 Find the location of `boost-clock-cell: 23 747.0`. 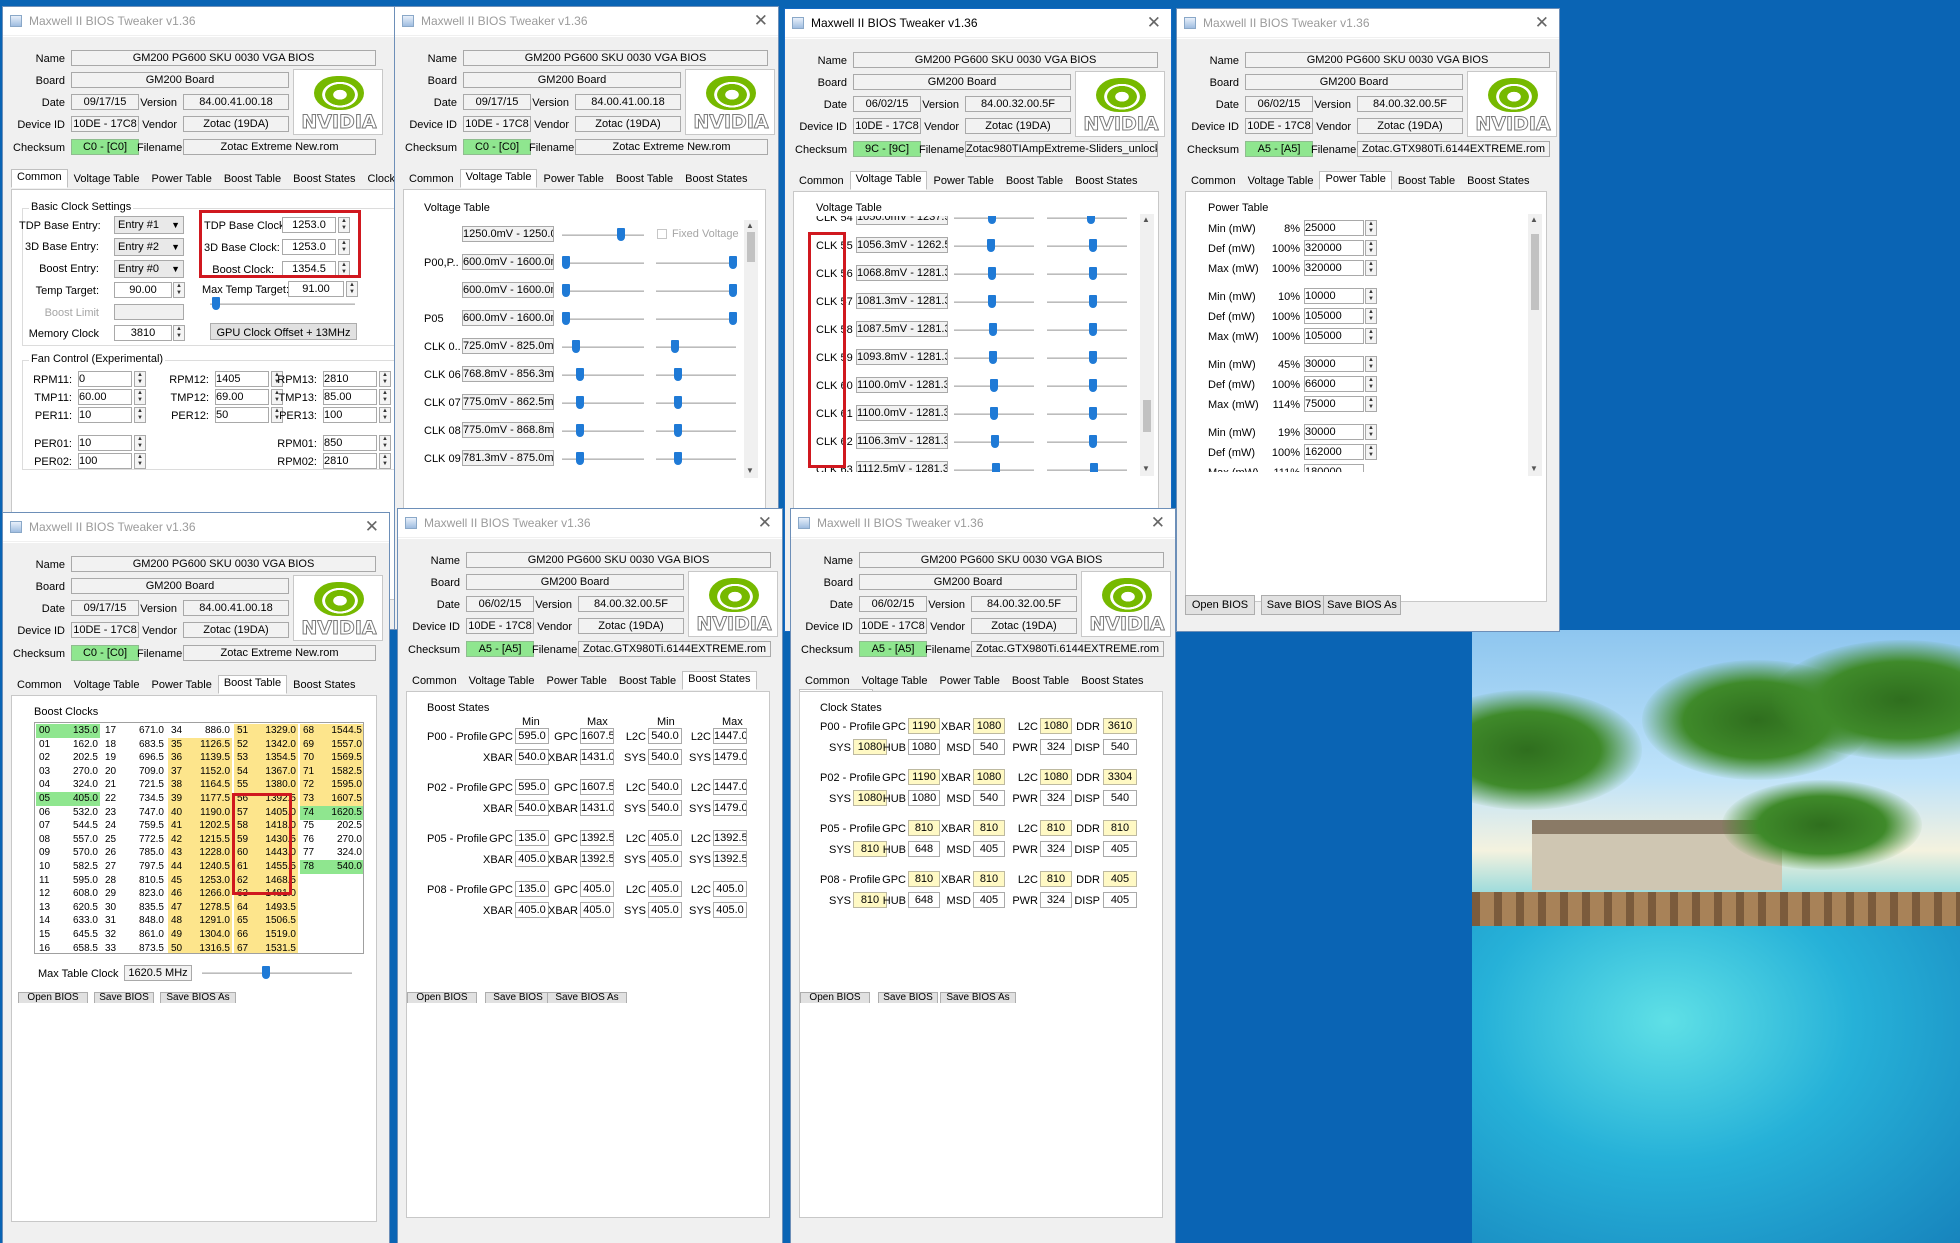

boost-clock-cell: 23 747.0 is located at coordinates (134, 813).